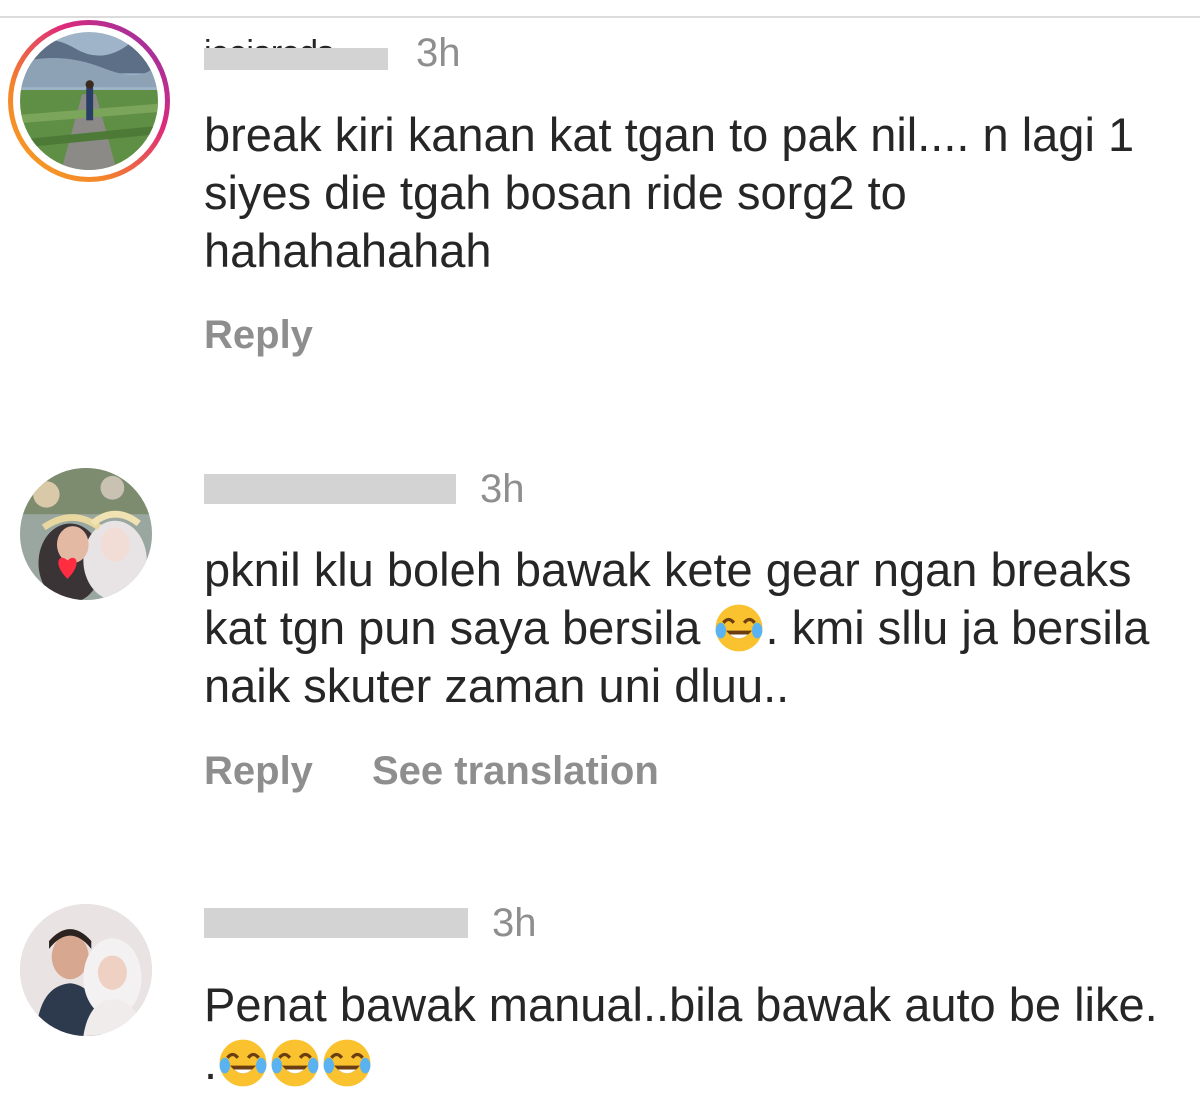  Describe the element at coordinates (515, 771) in the screenshot. I see `see-translation-button: See translation` at that location.